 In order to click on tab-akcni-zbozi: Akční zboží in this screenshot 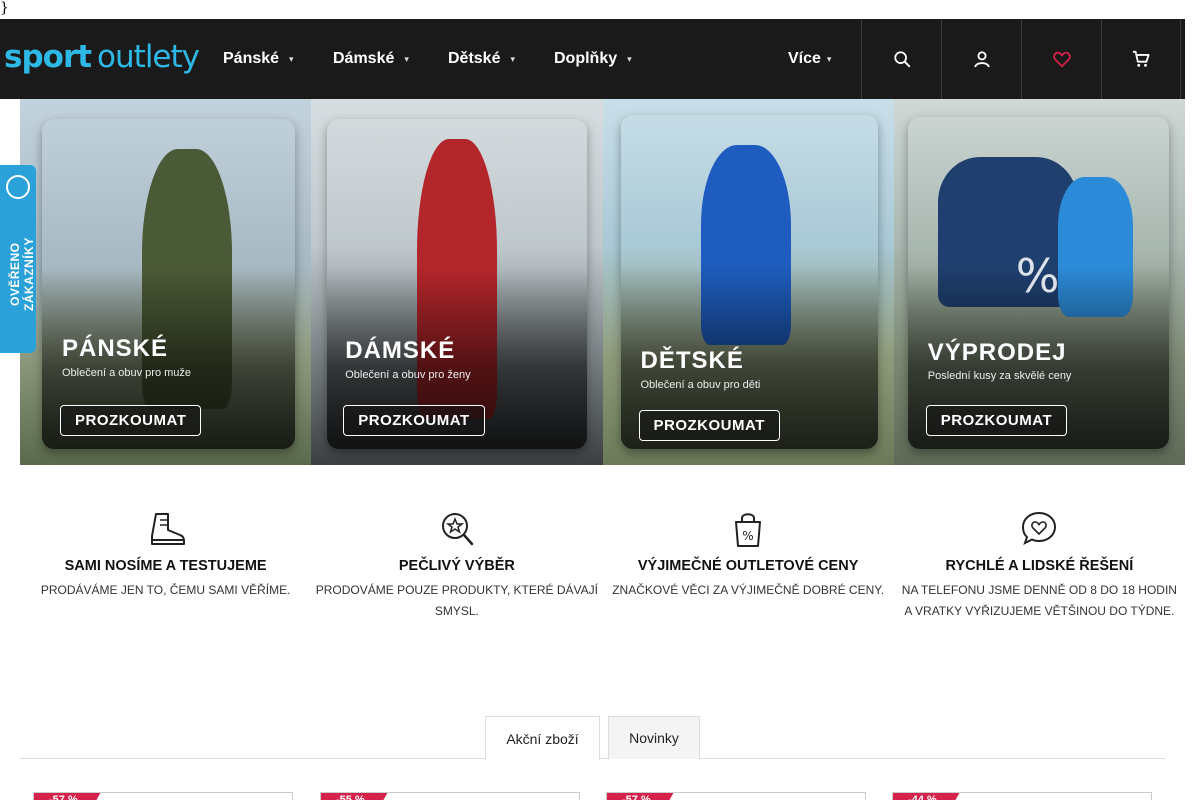, I will do `click(542, 738)`.